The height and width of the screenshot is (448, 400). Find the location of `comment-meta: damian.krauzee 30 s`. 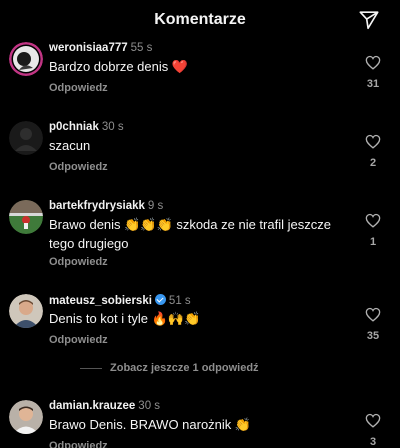

comment-meta: damian.krauzee 30 s is located at coordinates (104, 406).